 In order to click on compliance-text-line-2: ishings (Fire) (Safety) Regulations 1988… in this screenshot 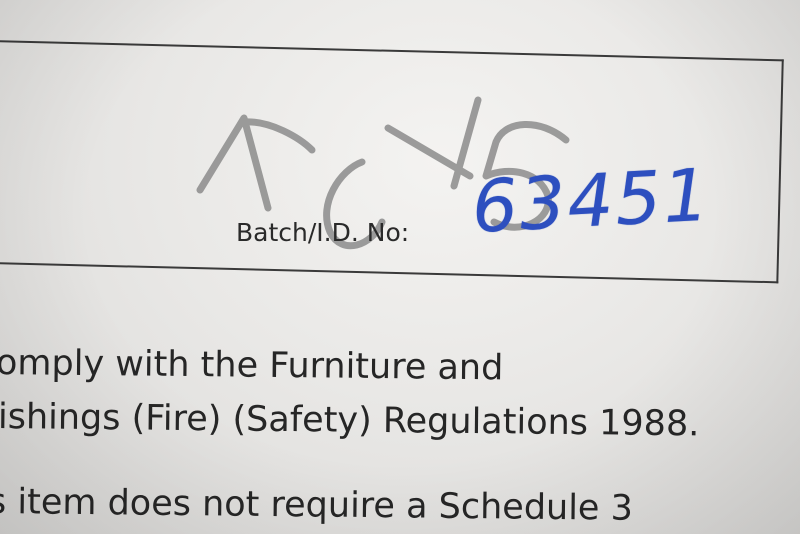, I will do `click(350, 421)`.